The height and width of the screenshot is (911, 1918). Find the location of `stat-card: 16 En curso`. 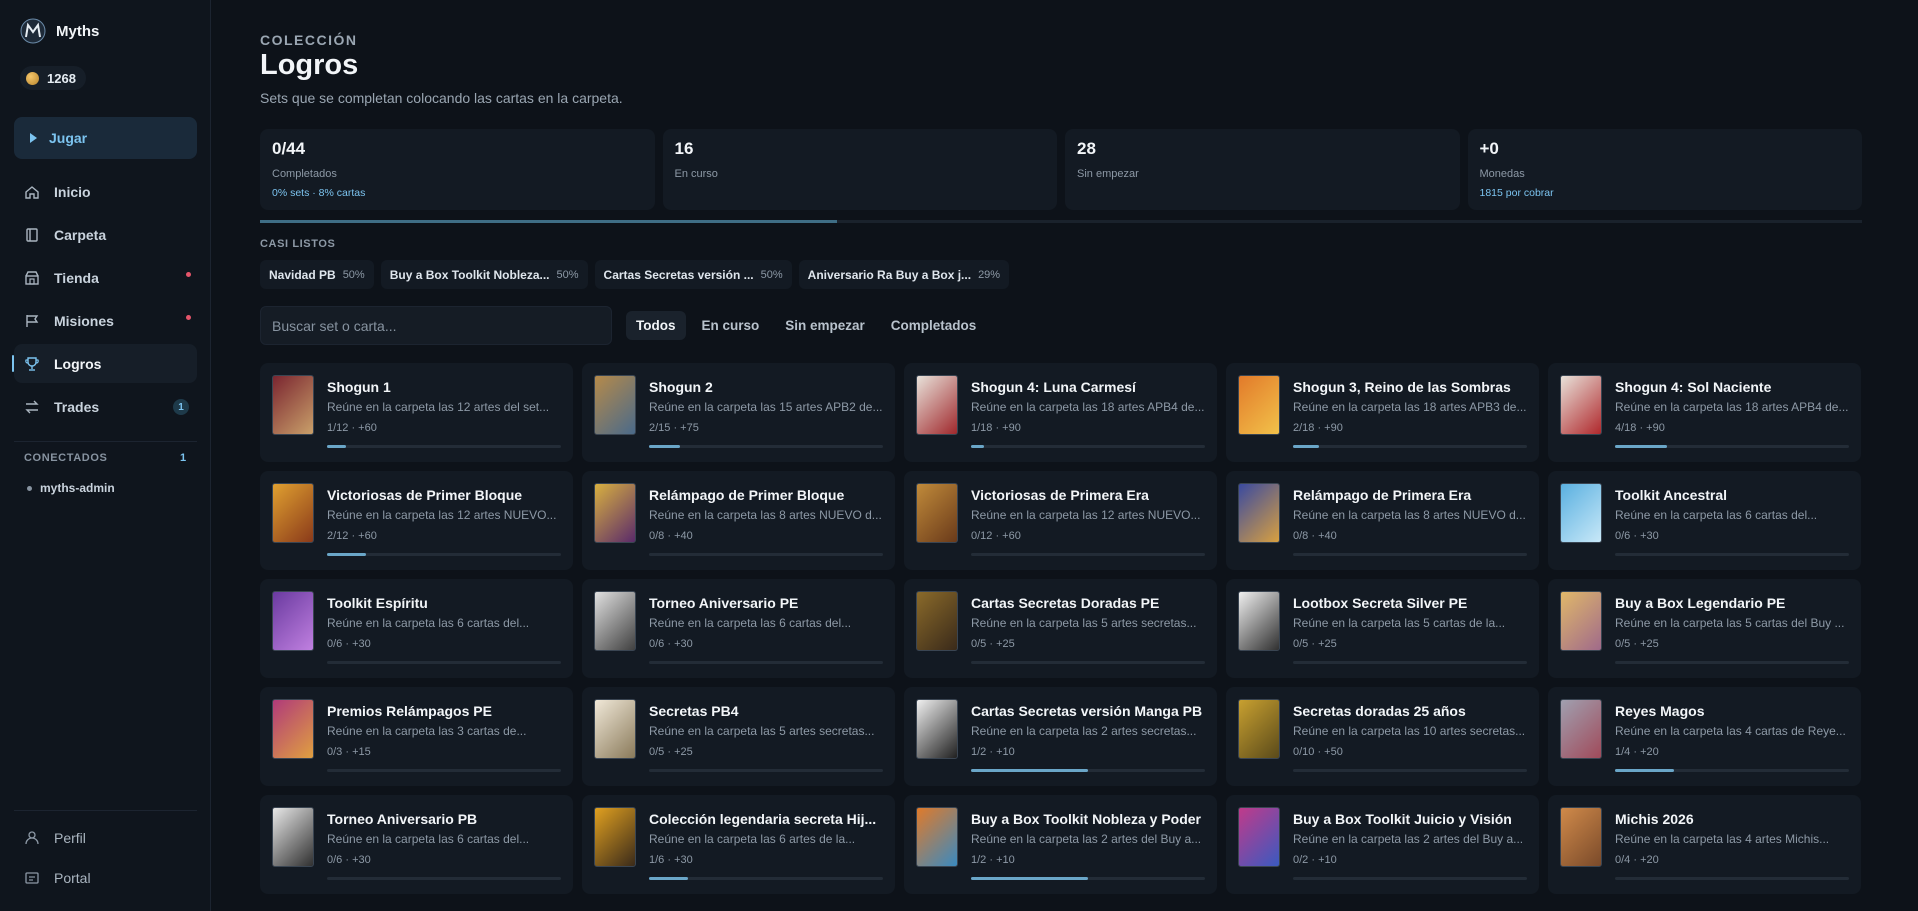

stat-card: 16 En curso is located at coordinates (859, 169).